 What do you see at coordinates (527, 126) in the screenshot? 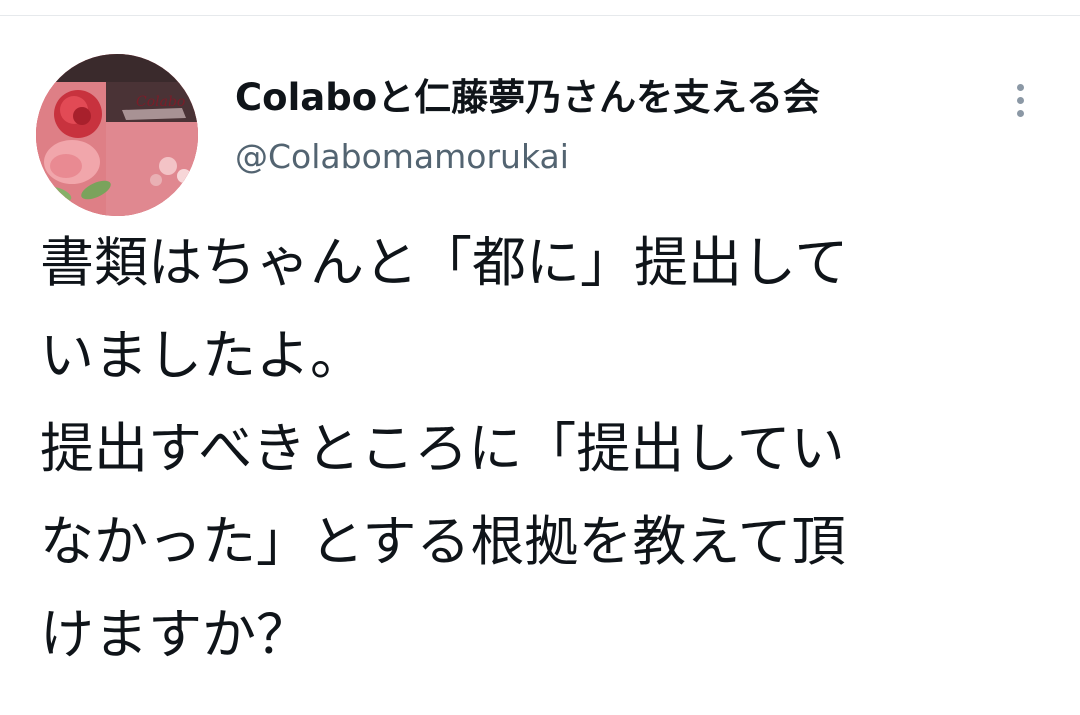
I see `user-info: Colaboと仁藤夢乃さんを支える会 @Colabomamorukai` at bounding box center [527, 126].